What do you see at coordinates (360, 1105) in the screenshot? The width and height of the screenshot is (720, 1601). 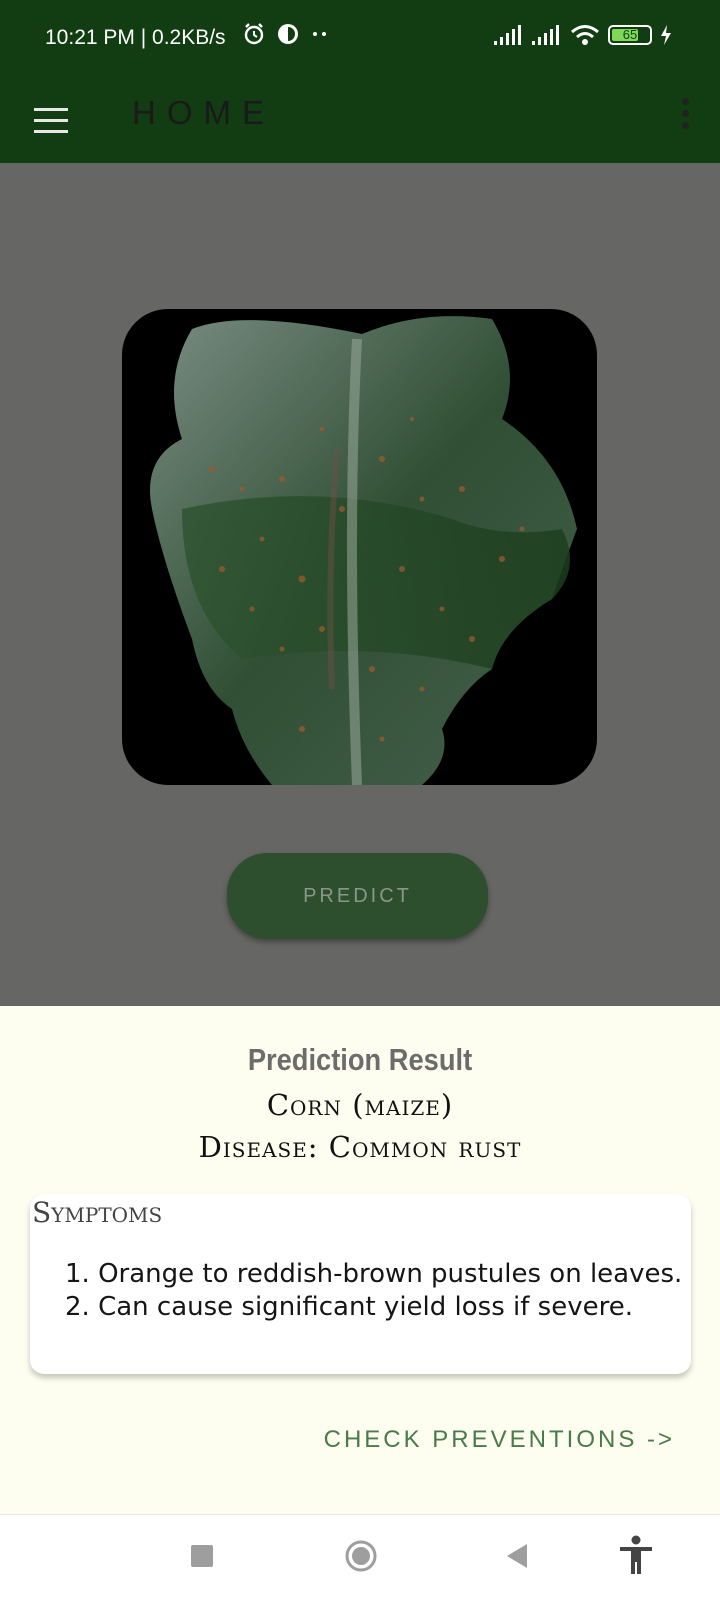 I see `crop-name: Corn (maize)` at bounding box center [360, 1105].